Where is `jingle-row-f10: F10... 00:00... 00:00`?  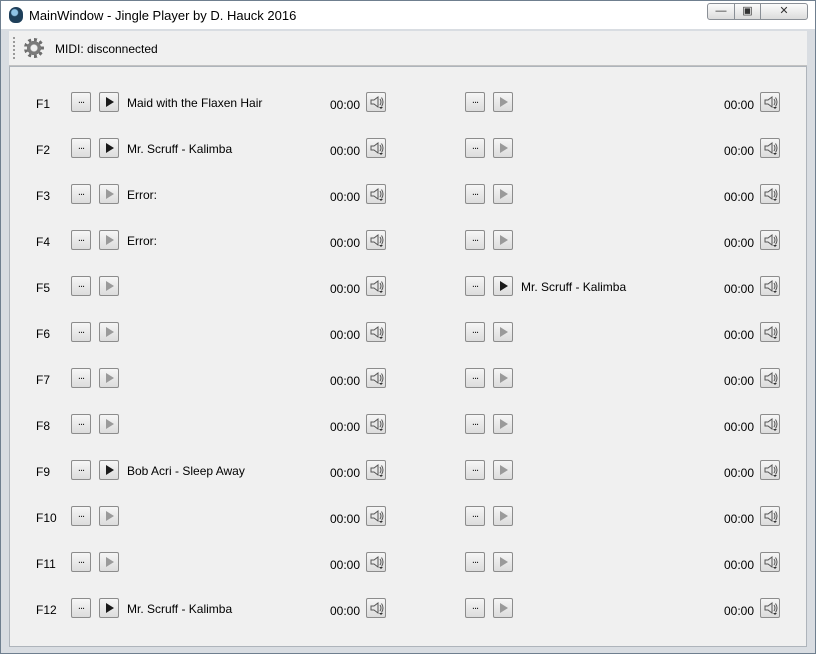 jingle-row-f10: F10... 00:00... 00:00 is located at coordinates (408, 518).